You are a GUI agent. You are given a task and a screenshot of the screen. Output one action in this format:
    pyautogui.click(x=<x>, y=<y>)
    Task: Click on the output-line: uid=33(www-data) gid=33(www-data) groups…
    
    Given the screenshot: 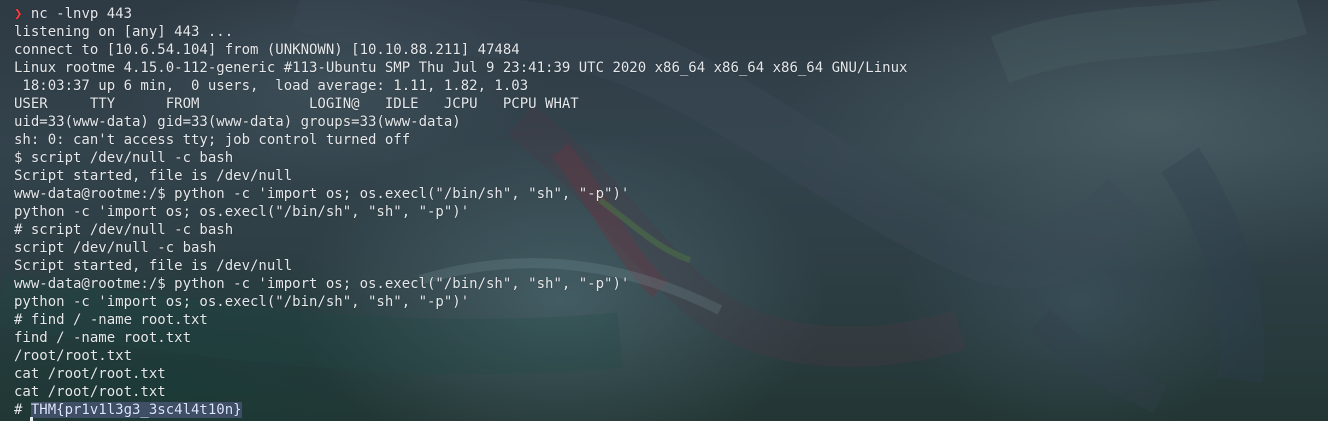 What is the action you would take?
    pyautogui.click(x=237, y=122)
    